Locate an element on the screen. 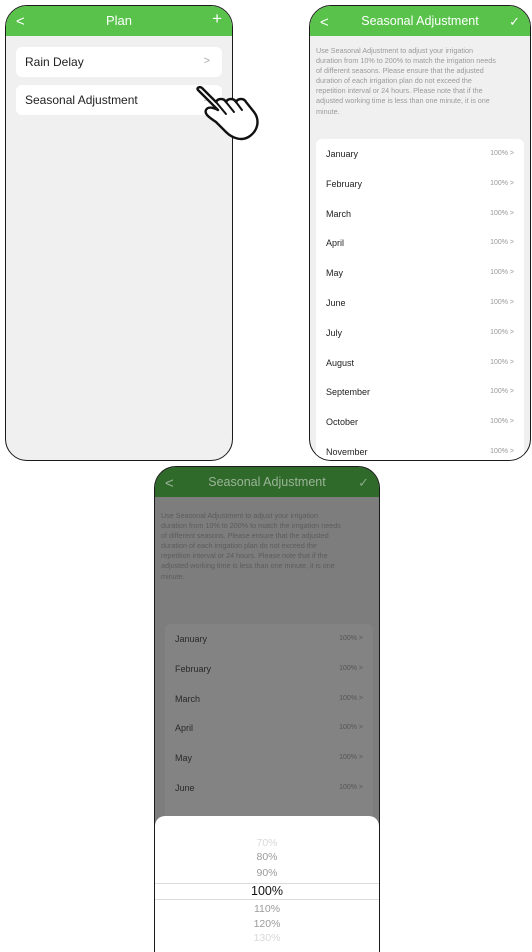 The width and height of the screenshot is (532, 952). picker-option: 90% is located at coordinates (267, 873).